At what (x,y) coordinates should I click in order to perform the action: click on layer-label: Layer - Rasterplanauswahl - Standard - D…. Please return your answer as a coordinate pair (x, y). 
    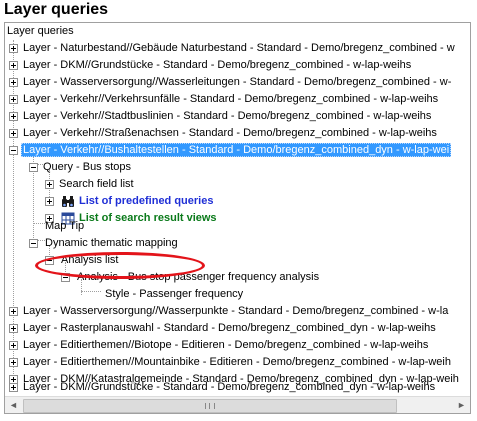
    Looking at the image, I should click on (229, 328).